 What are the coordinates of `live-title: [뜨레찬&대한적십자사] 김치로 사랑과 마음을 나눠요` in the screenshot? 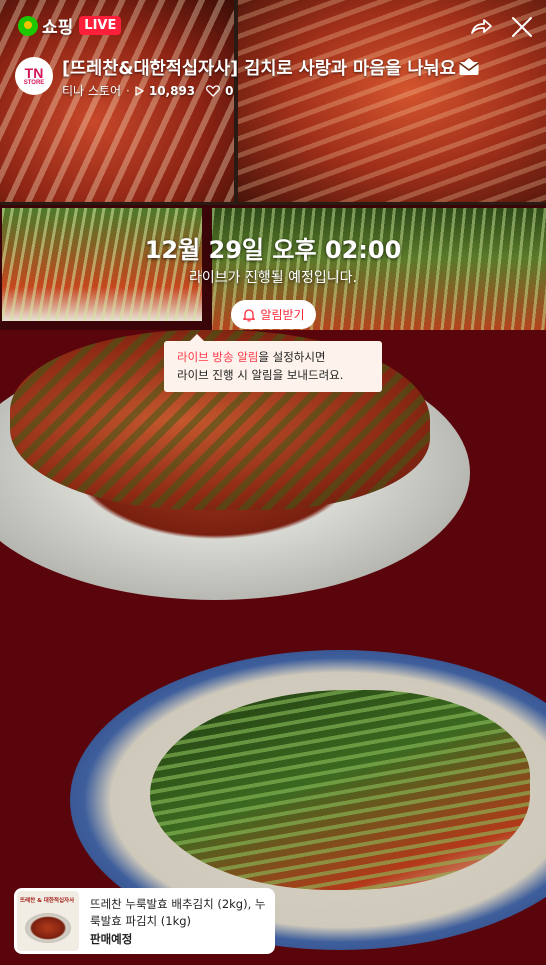 It's located at (271, 67).